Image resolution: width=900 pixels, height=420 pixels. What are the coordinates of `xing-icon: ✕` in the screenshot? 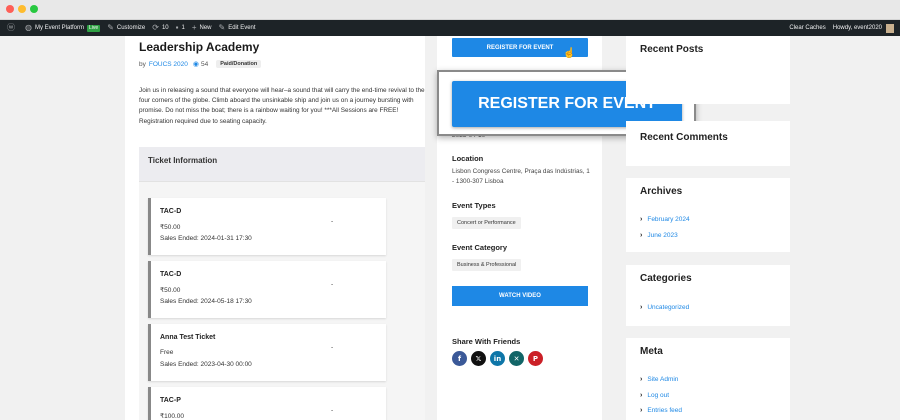 It's located at (516, 358).